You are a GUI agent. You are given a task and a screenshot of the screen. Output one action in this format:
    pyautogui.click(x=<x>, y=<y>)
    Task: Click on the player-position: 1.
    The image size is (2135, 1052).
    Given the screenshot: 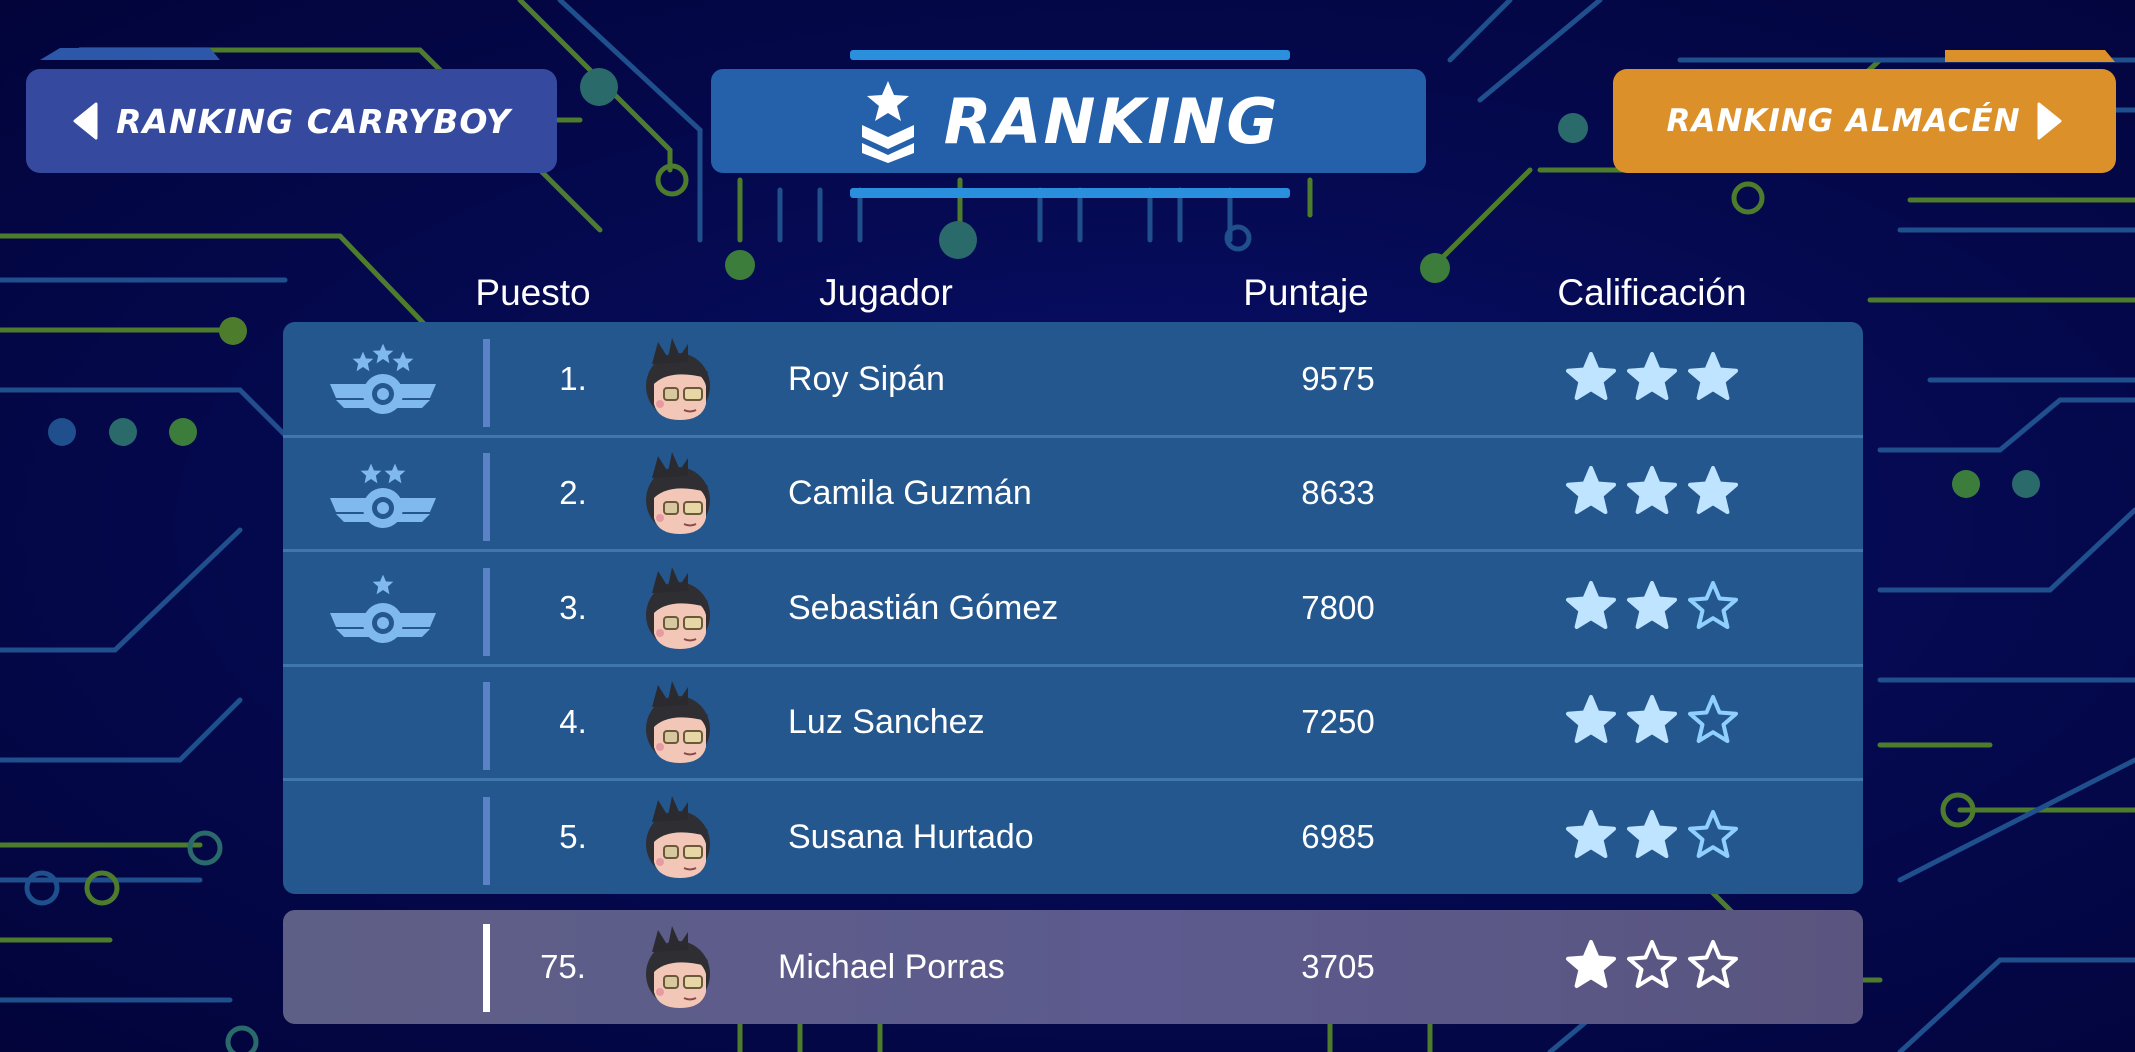 What is the action you would take?
    pyautogui.click(x=573, y=378)
    